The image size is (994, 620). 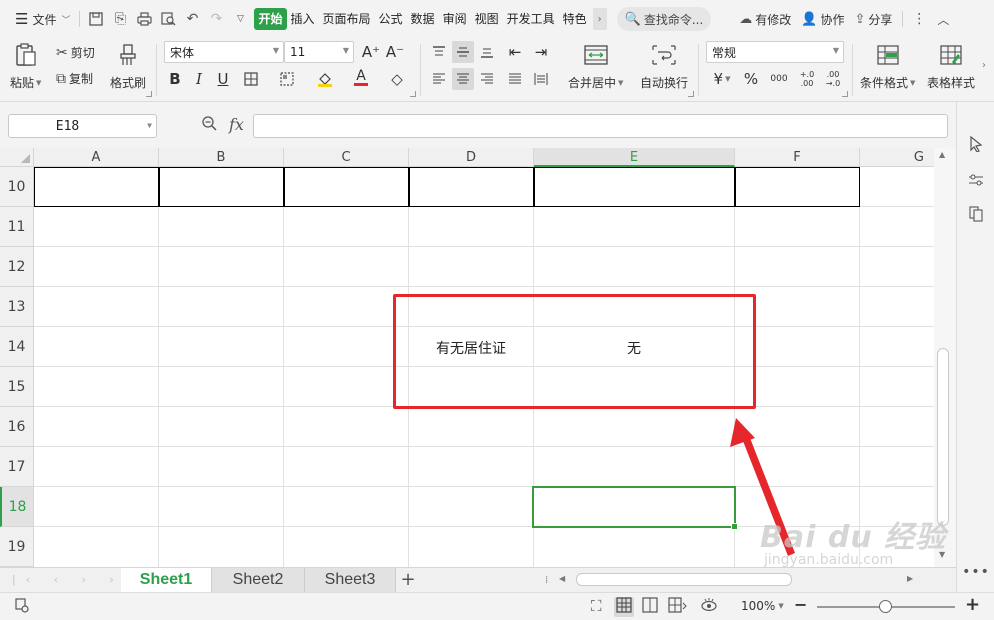 I want to click on more-icon: •••, so click(x=975, y=572).